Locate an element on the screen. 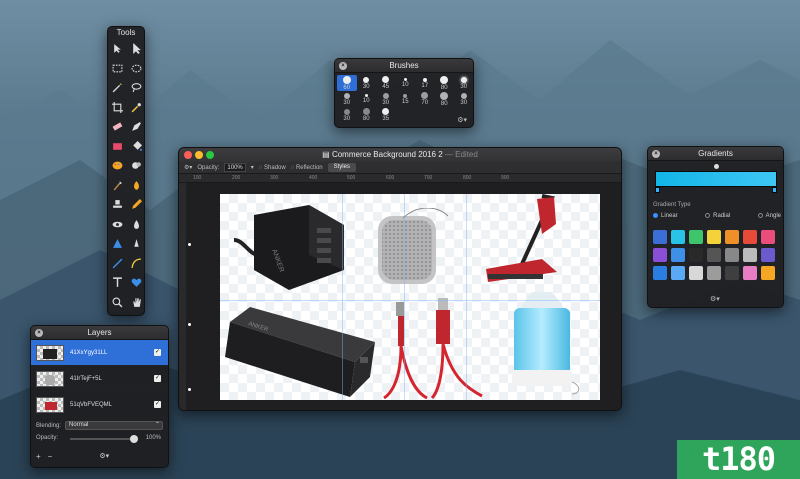  opacity-input: 100% is located at coordinates (235, 167).